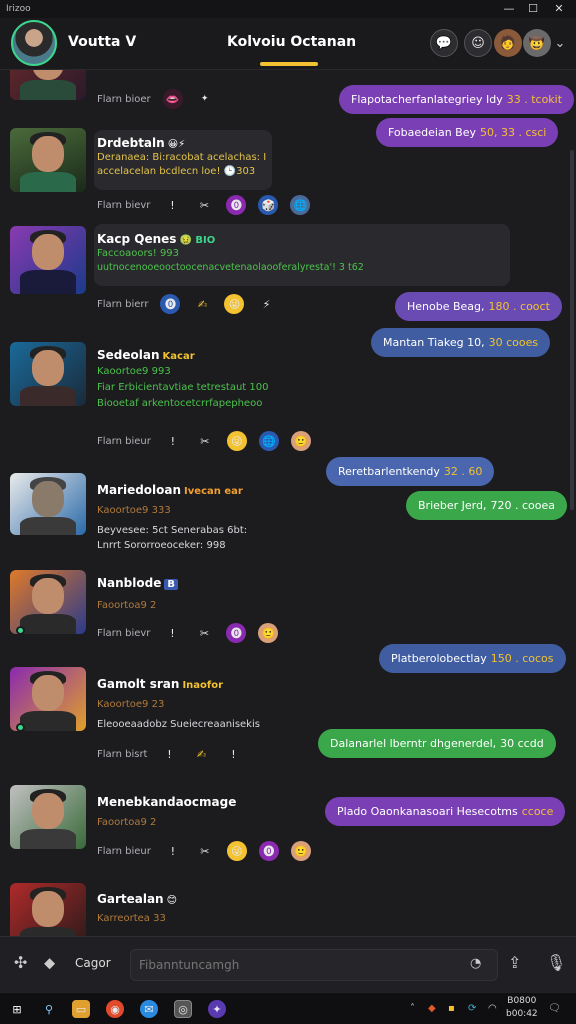 This screenshot has width=576, height=1024. What do you see at coordinates (508, 43) in the screenshot?
I see `user-avatar: 🧑` at bounding box center [508, 43].